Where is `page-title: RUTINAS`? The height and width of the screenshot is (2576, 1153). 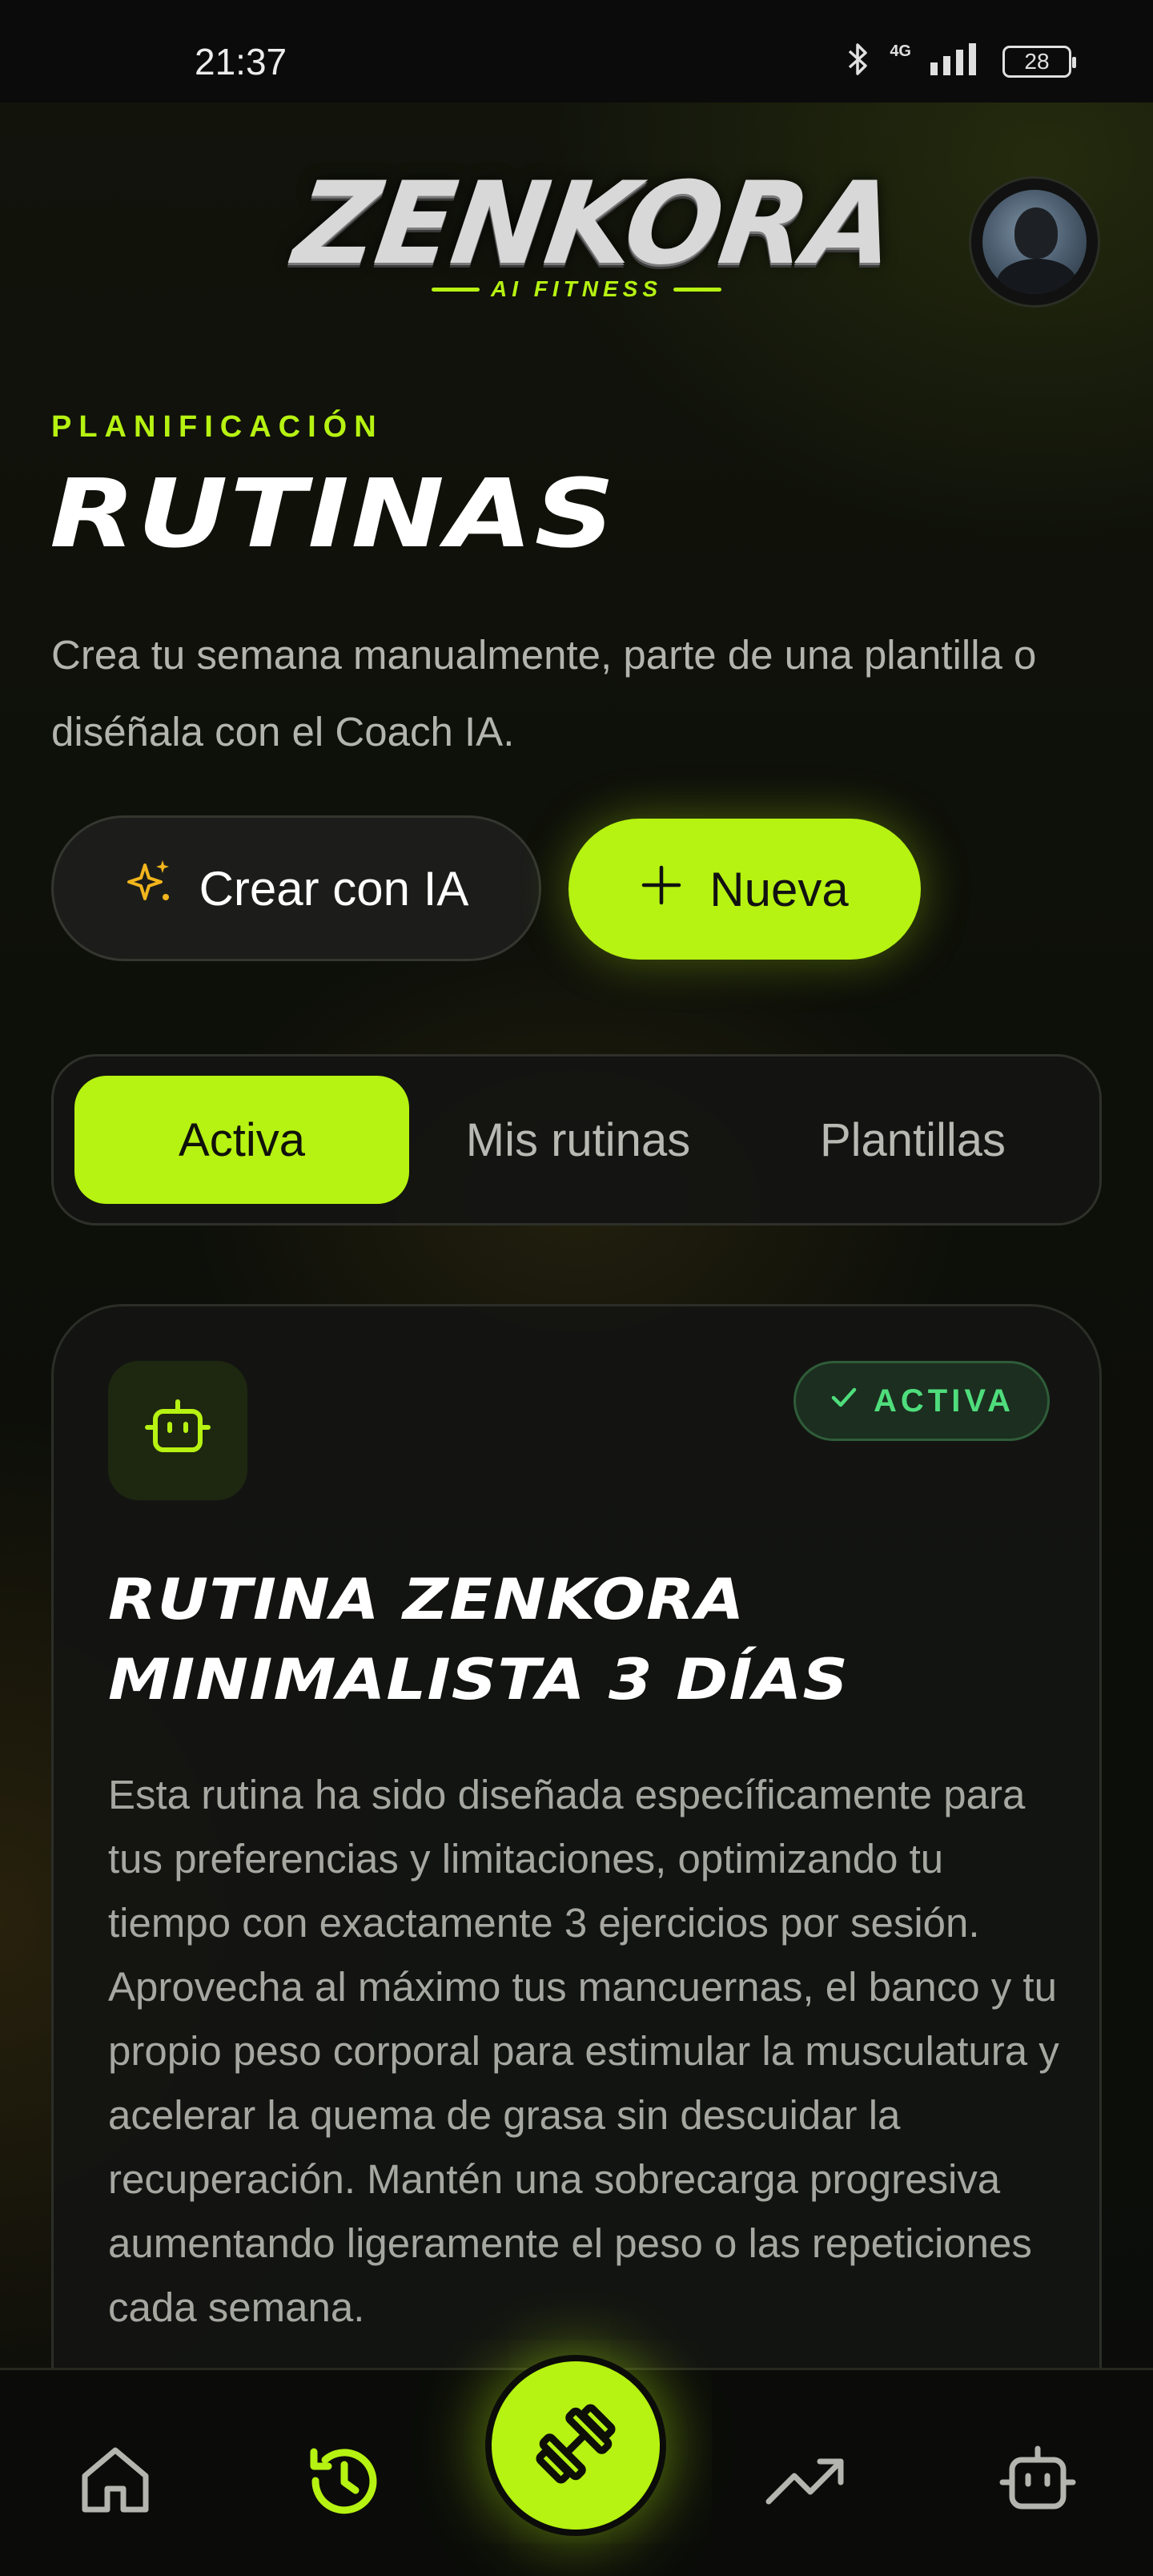 page-title: RUTINAS is located at coordinates (333, 513).